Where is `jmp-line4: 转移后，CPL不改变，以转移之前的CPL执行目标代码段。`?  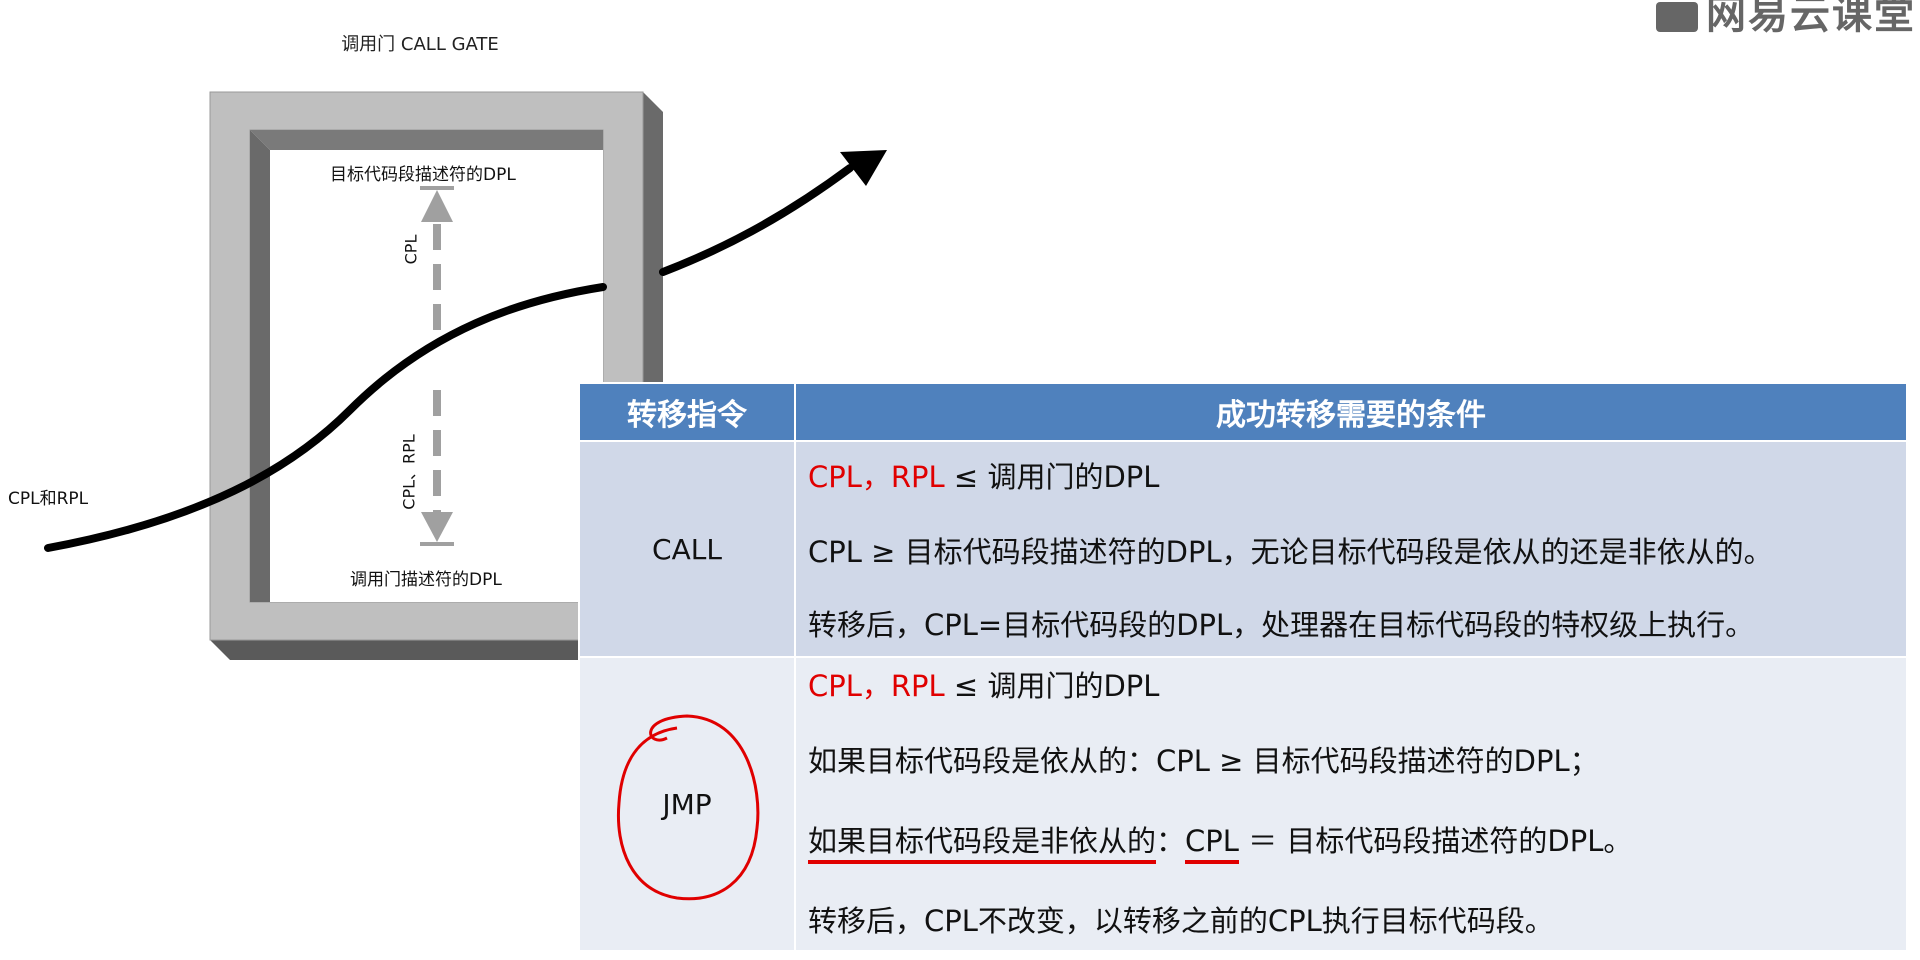
jmp-line4: 转移后，CPL不改变，以转移之前的CPL执行目标代码段。 is located at coordinates (1181, 921).